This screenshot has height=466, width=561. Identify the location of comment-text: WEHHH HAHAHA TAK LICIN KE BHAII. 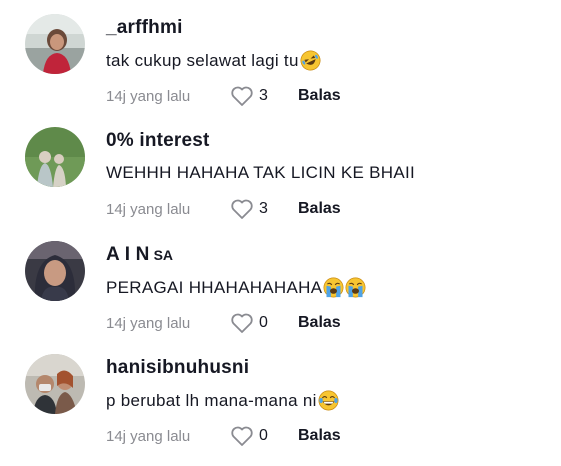
(261, 172).